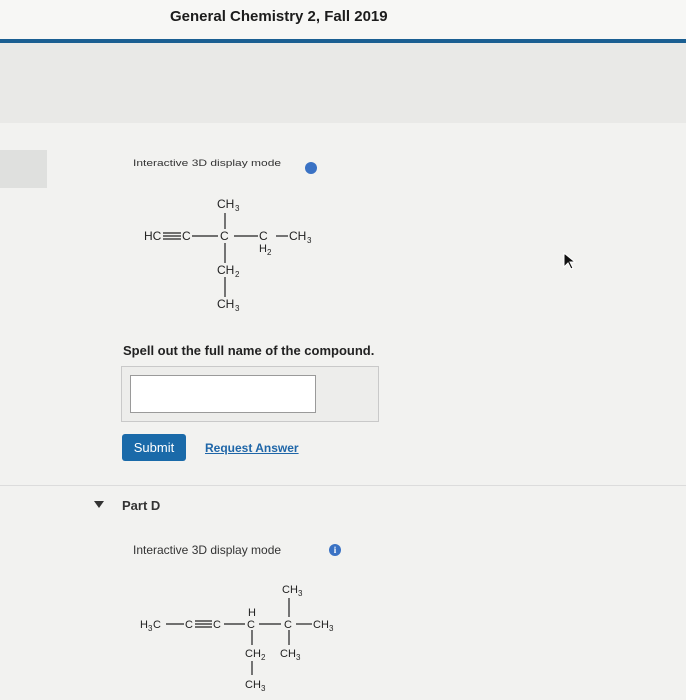 The width and height of the screenshot is (686, 700). What do you see at coordinates (144, 625) in the screenshot?
I see `h3c-group: H` at bounding box center [144, 625].